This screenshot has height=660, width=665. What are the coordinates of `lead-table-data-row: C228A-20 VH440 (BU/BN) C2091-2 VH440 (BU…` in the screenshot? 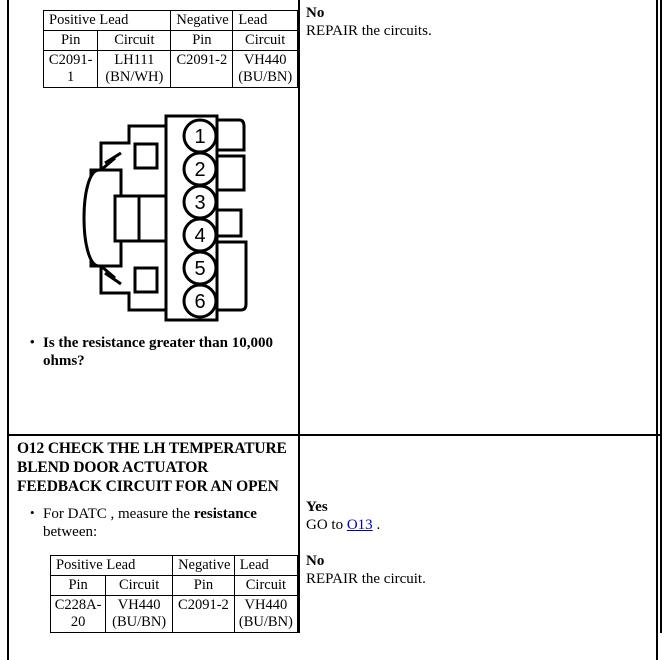 It's located at (174, 614).